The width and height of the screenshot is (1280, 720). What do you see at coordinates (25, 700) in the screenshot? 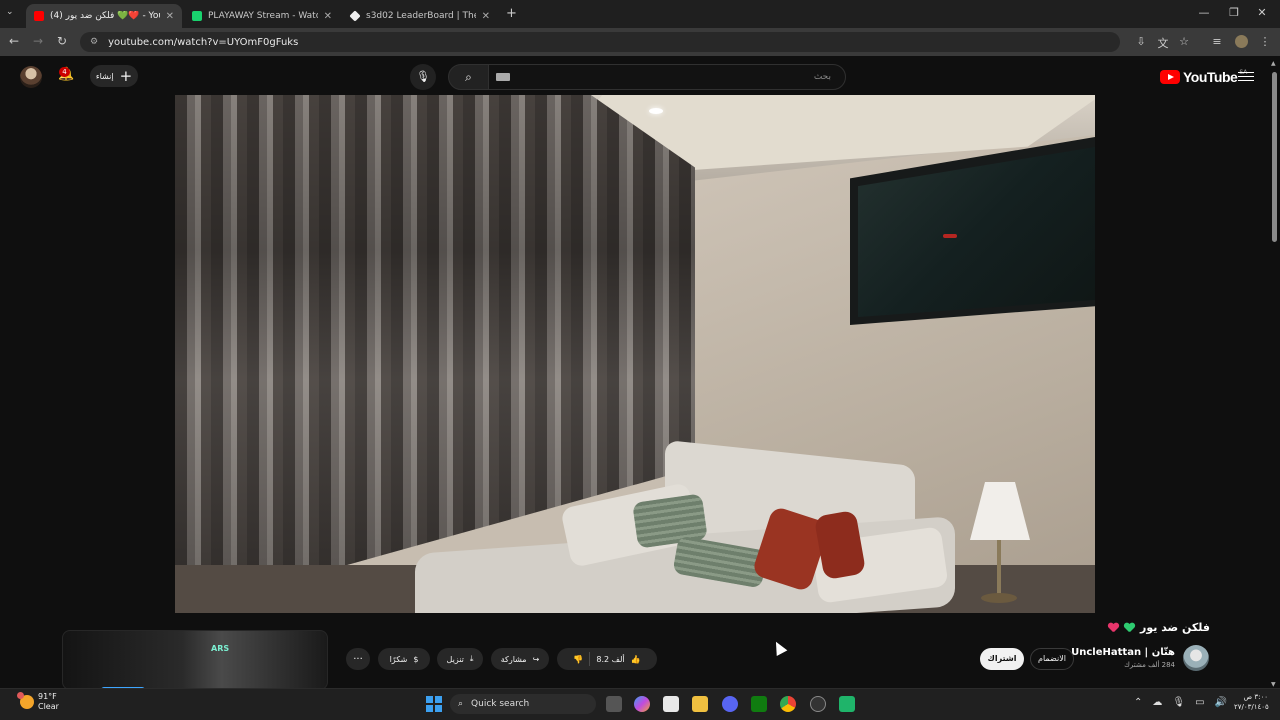
I see `sun-icon` at bounding box center [25, 700].